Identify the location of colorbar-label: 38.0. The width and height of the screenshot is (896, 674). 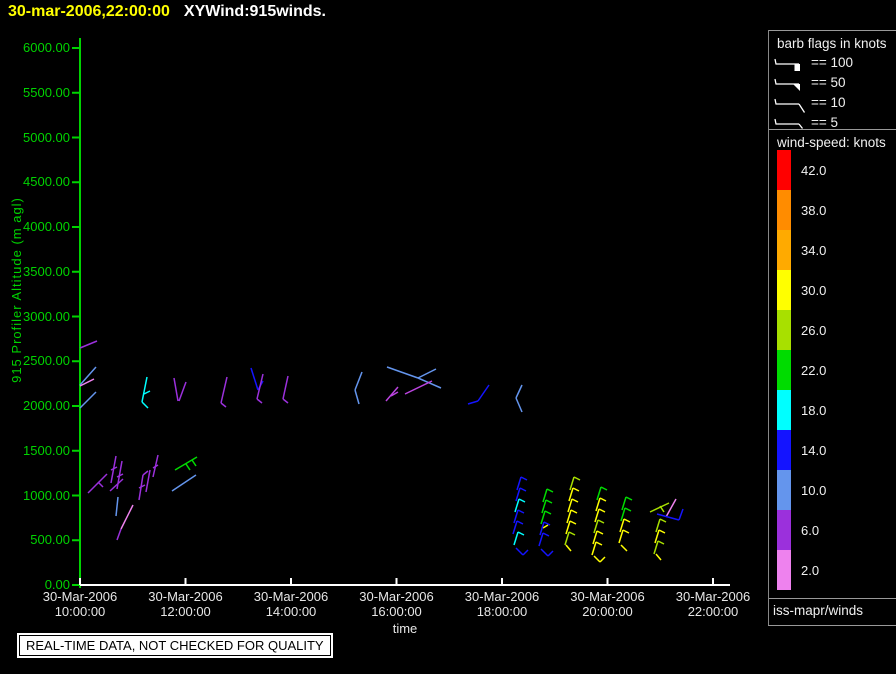
(814, 210).